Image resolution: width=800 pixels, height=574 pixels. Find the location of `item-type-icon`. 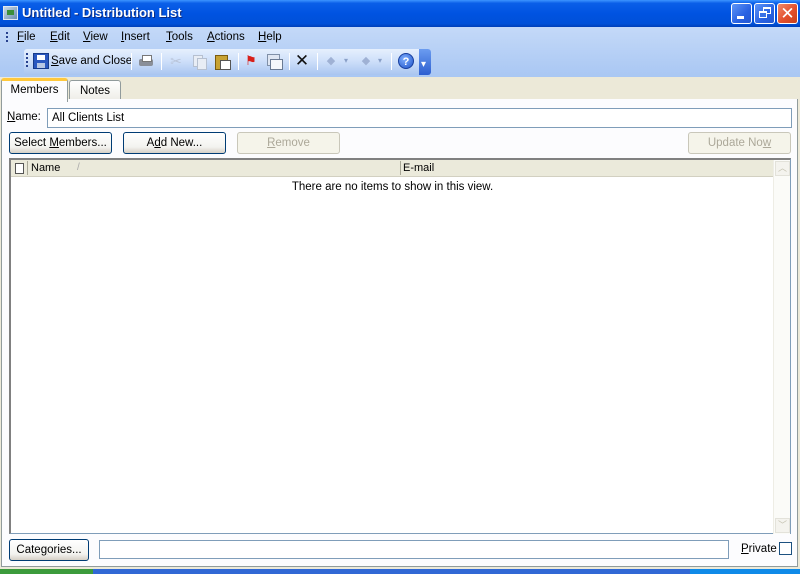

item-type-icon is located at coordinates (19, 168).